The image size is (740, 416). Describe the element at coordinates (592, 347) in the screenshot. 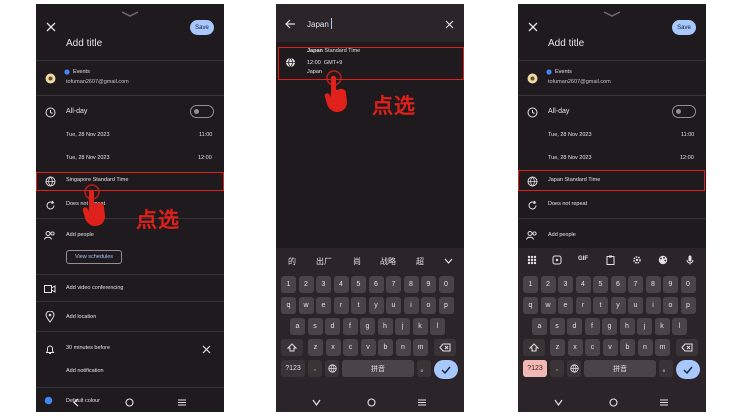

I see `key-c: c` at that location.